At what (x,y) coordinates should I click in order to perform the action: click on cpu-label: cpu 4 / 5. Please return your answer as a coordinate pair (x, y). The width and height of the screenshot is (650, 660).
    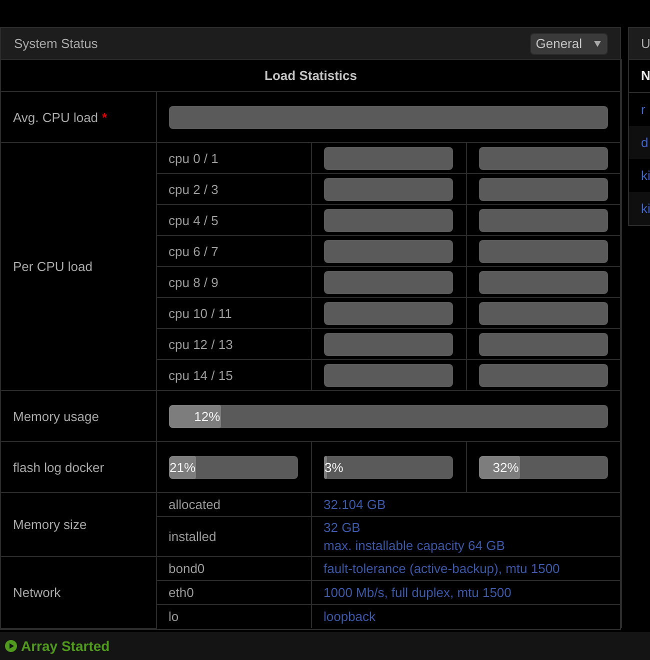
    Looking at the image, I should click on (193, 220).